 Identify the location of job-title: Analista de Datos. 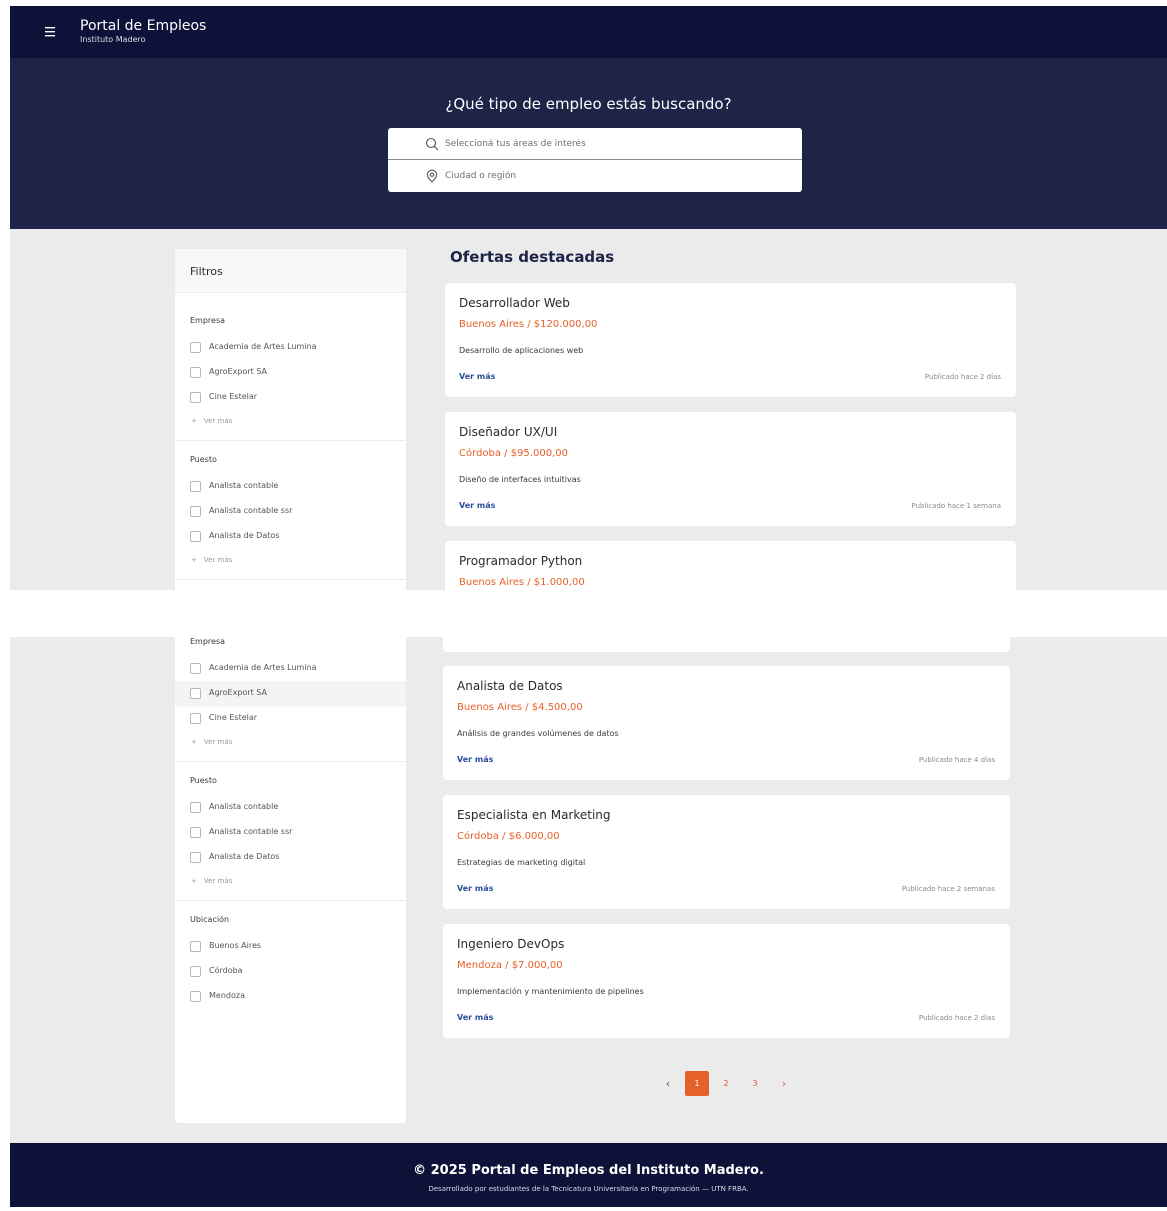
(510, 686).